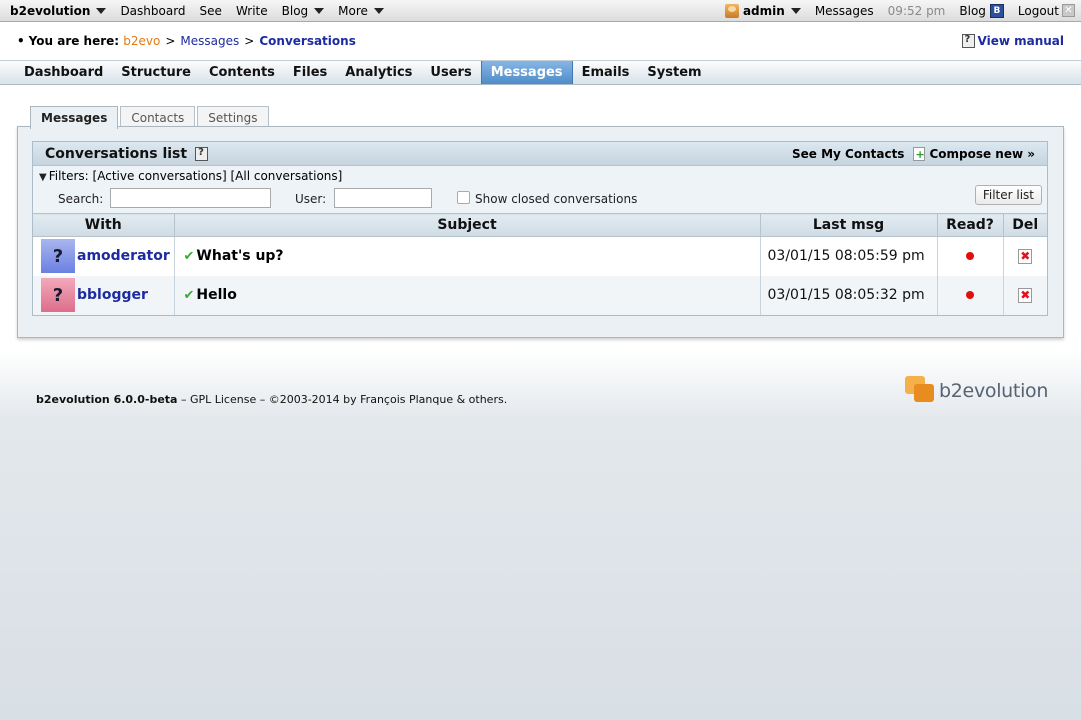 The image size is (1081, 720). I want to click on menu-files: Files, so click(310, 72).